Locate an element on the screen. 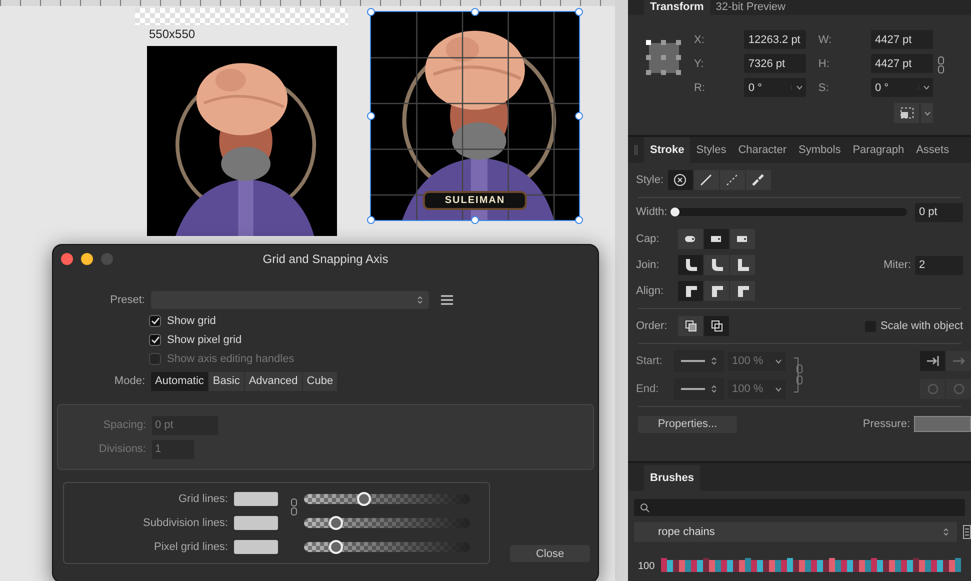 The width and height of the screenshot is (971, 581). field-label: S: is located at coordinates (824, 88).